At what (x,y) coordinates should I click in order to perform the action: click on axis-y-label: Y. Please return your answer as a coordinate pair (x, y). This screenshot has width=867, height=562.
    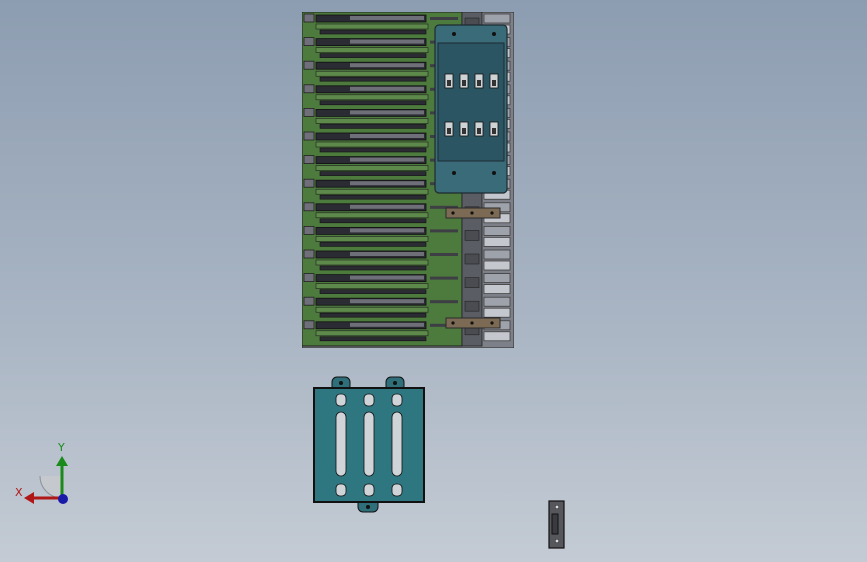
    Looking at the image, I should click on (61, 447).